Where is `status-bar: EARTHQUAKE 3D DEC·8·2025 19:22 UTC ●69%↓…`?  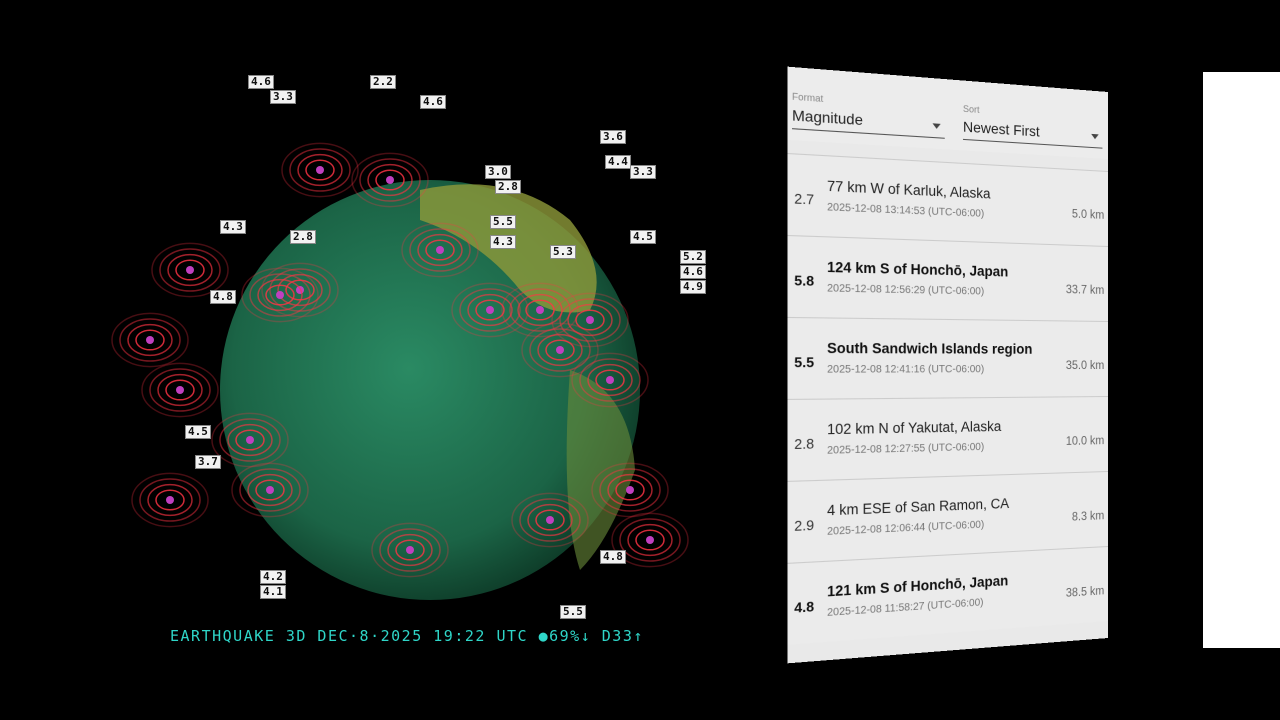
status-bar: EARTHQUAKE 3D DEC·8·2025 19:22 UTC ●69%↓… is located at coordinates (407, 636).